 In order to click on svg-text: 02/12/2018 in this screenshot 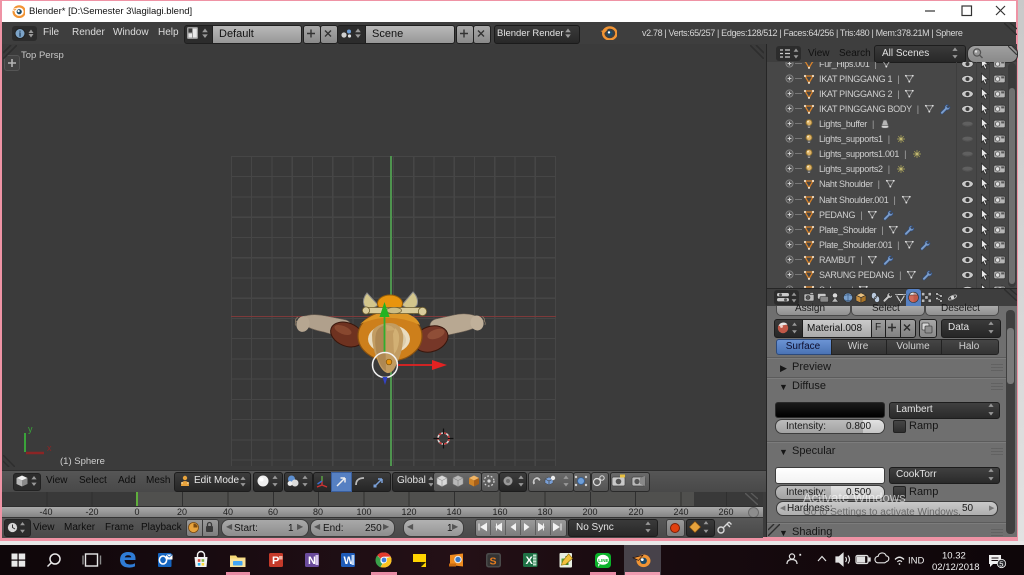, I will do `click(956, 567)`.